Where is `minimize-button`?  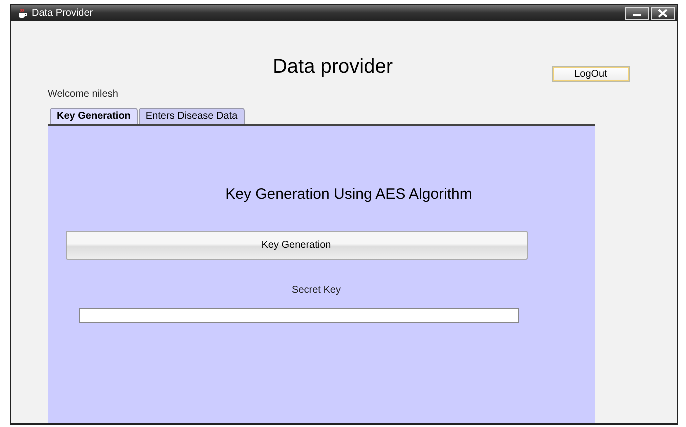
minimize-button is located at coordinates (637, 13).